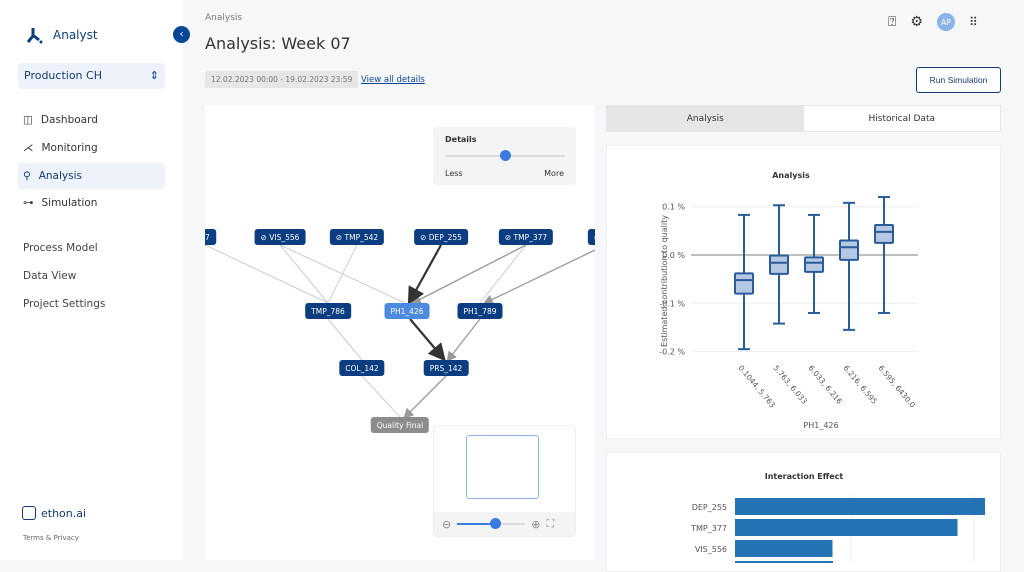  Describe the element at coordinates (91, 176) in the screenshot. I see `sidebar-item-analysis: ⚲ Analysis` at that location.